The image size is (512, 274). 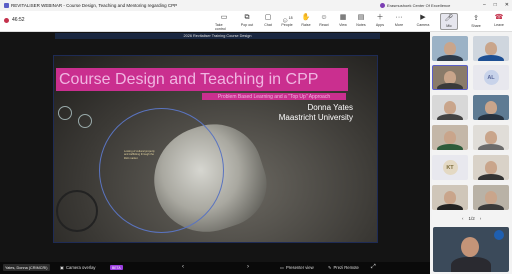 What do you see at coordinates (290, 18) in the screenshot?
I see `people-count: 18` at bounding box center [290, 18].